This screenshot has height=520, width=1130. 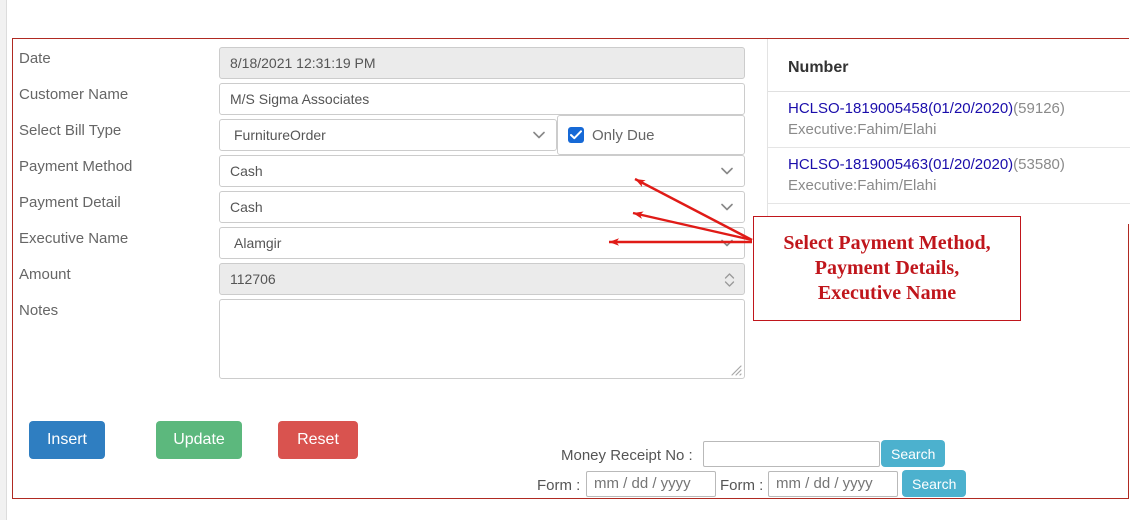 What do you see at coordinates (818, 67) in the screenshot?
I see `number-column-header: Number` at bounding box center [818, 67].